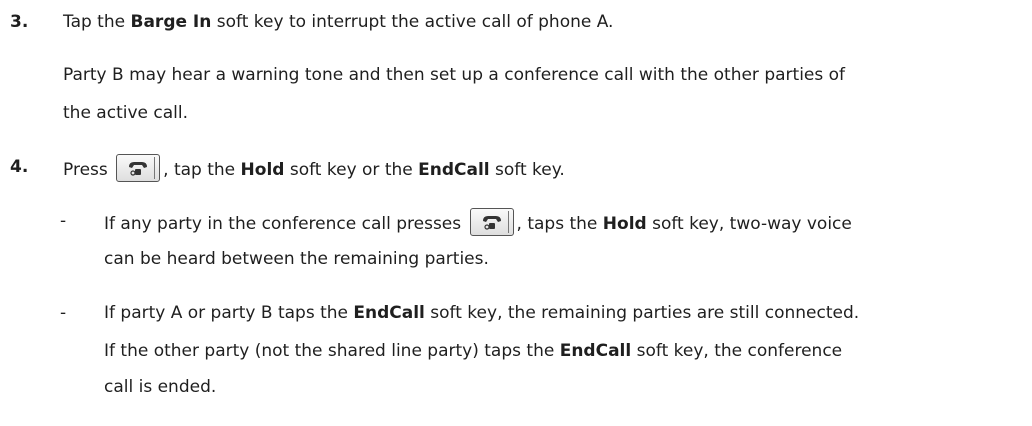 The image size is (1032, 426). Describe the element at coordinates (171, 22) in the screenshot. I see `barge-in-softkey-label: Barge In` at that location.